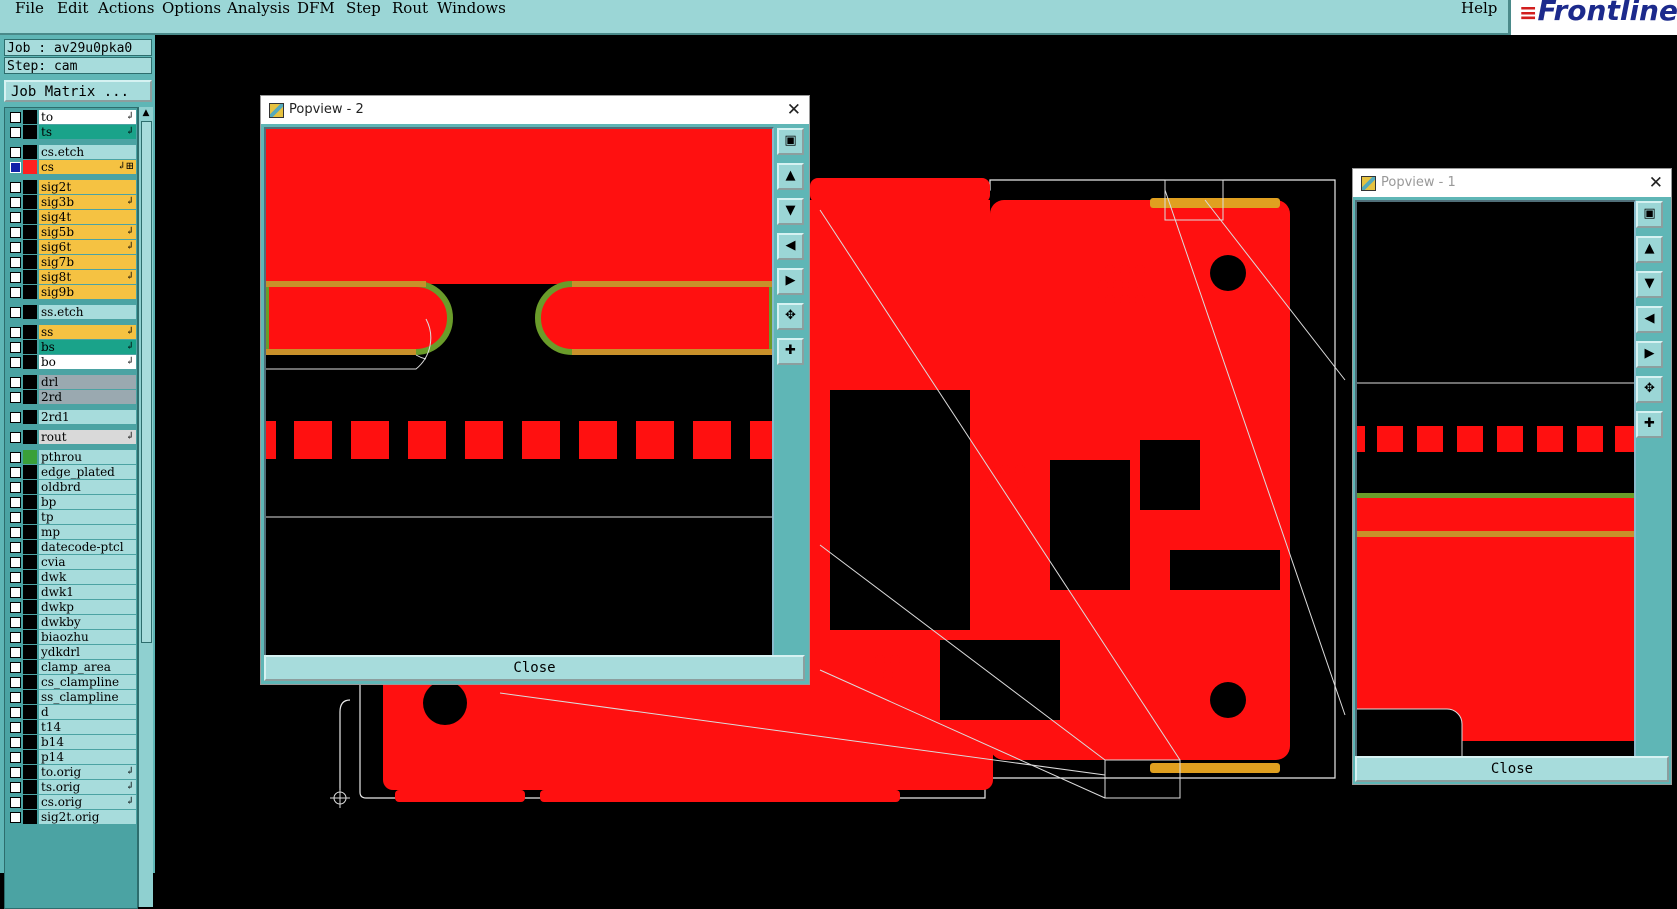  What do you see at coordinates (71, 607) in the screenshot?
I see `layer-row-dwkp: dwkp` at bounding box center [71, 607].